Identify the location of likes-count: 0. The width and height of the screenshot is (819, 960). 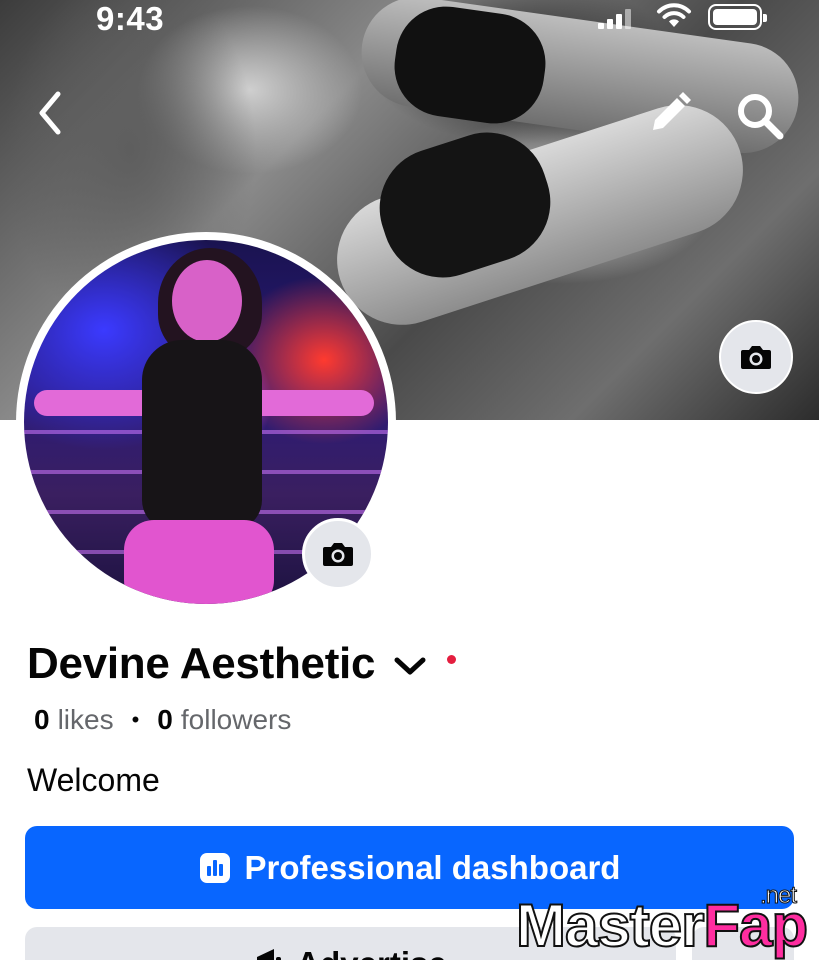
(42, 719).